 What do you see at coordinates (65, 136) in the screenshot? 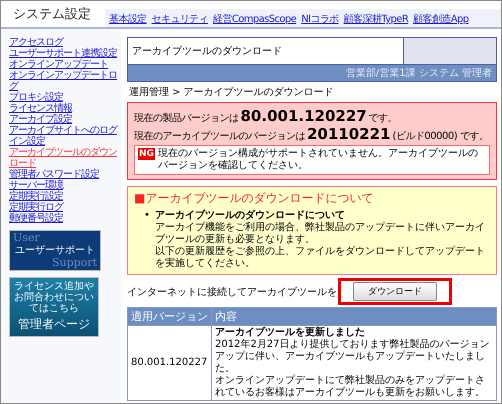
I see `sidebar-link: アーカイブサイトへのログイン設定` at bounding box center [65, 136].